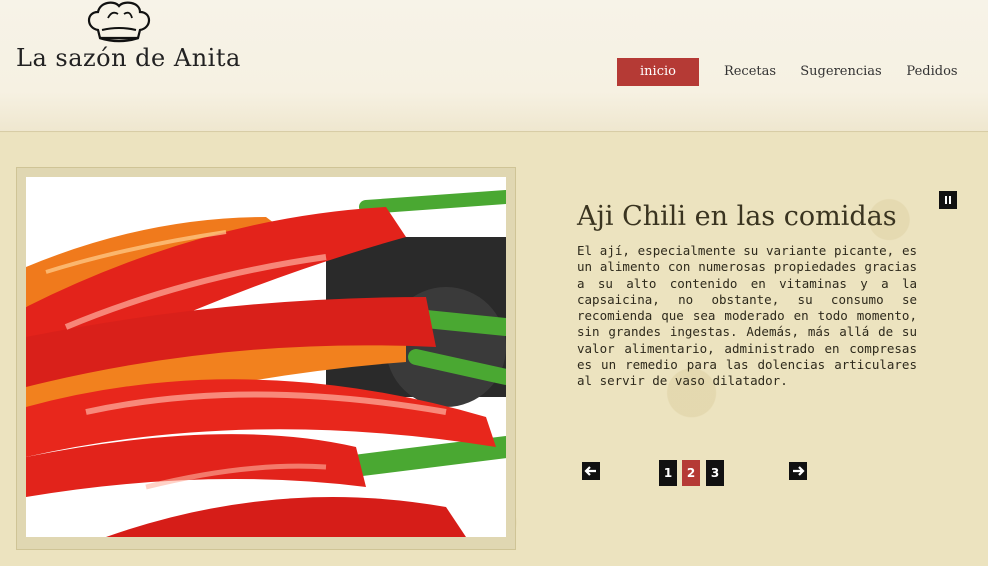 The width and height of the screenshot is (988, 566). Describe the element at coordinates (668, 473) in the screenshot. I see `slider-page-1: 1` at that location.